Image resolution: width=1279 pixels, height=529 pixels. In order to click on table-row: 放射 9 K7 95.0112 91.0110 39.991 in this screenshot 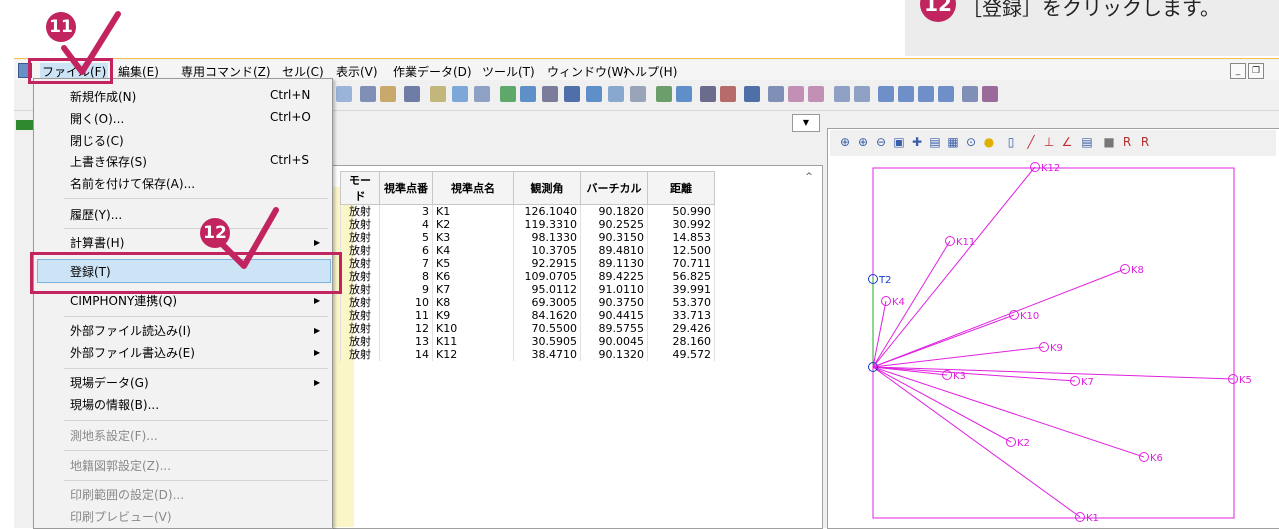, I will do `click(527, 289)`.